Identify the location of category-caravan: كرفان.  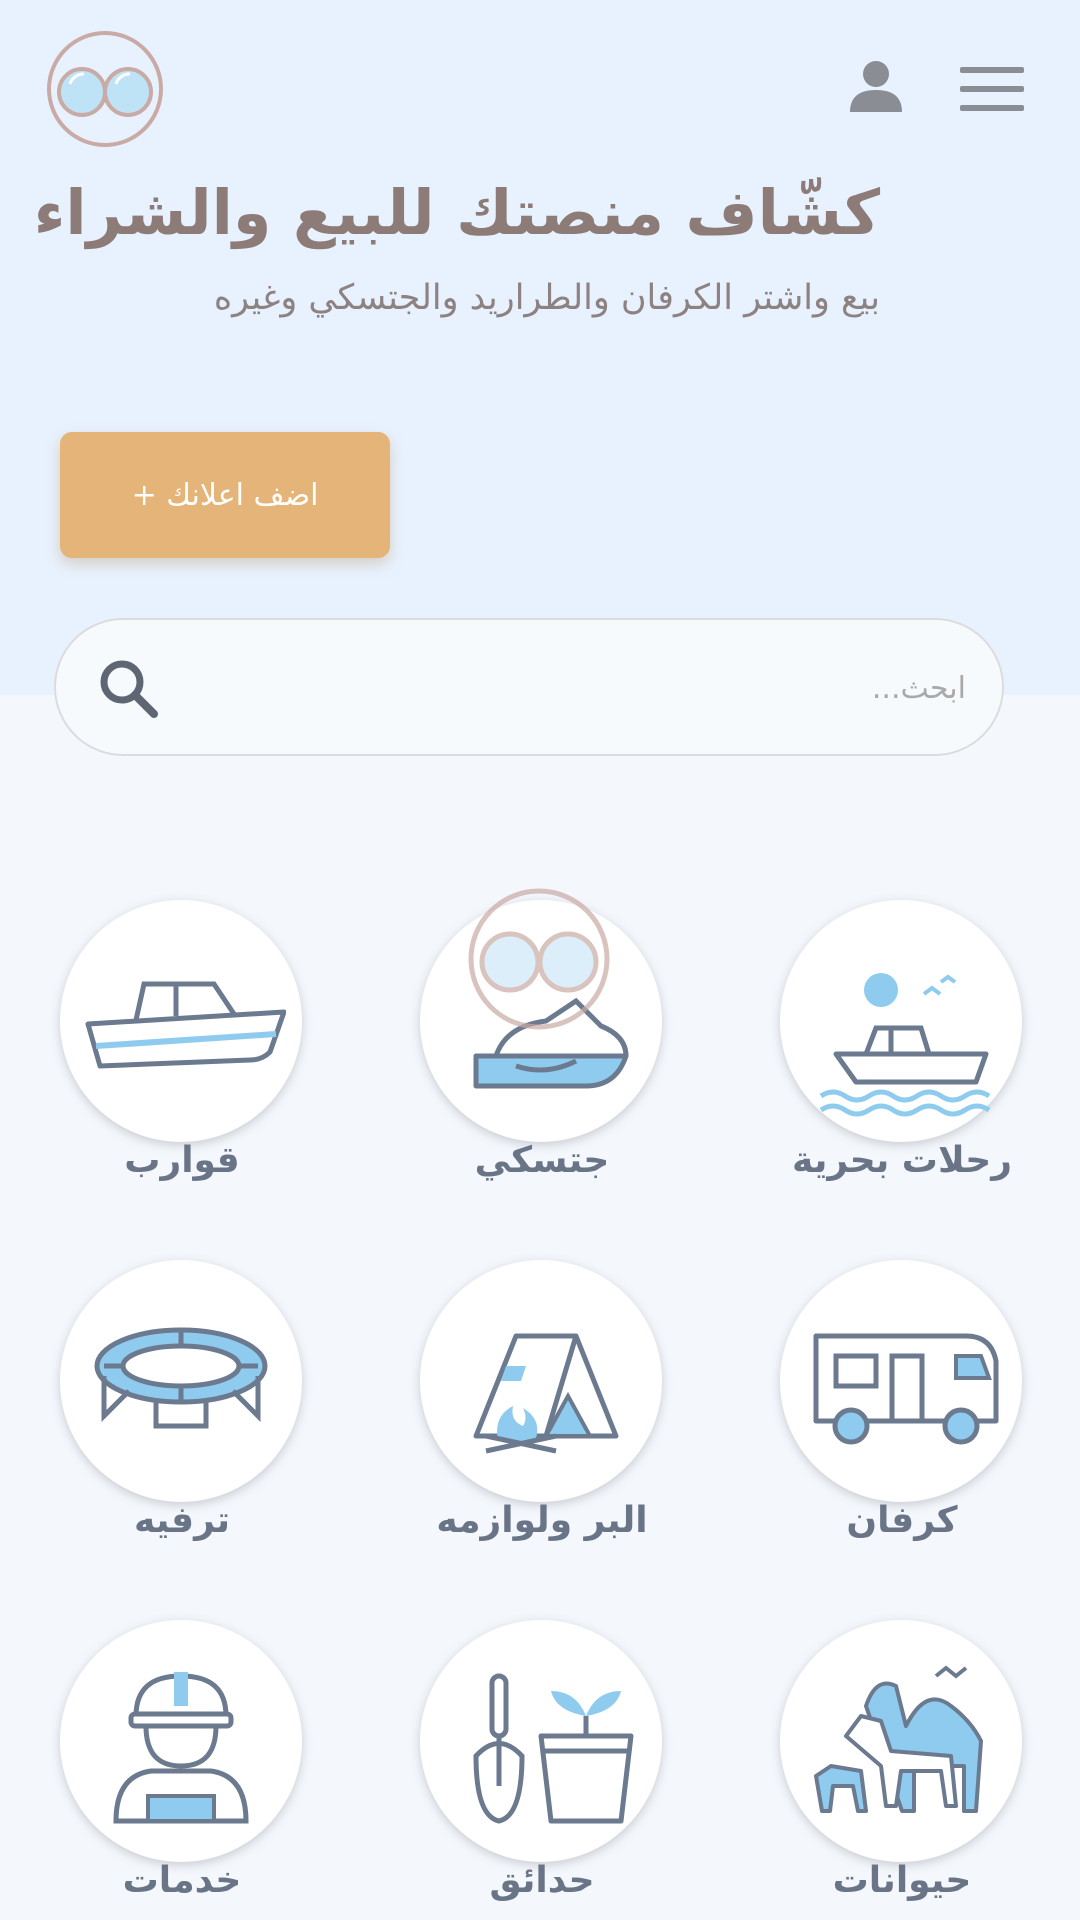
(902, 1420).